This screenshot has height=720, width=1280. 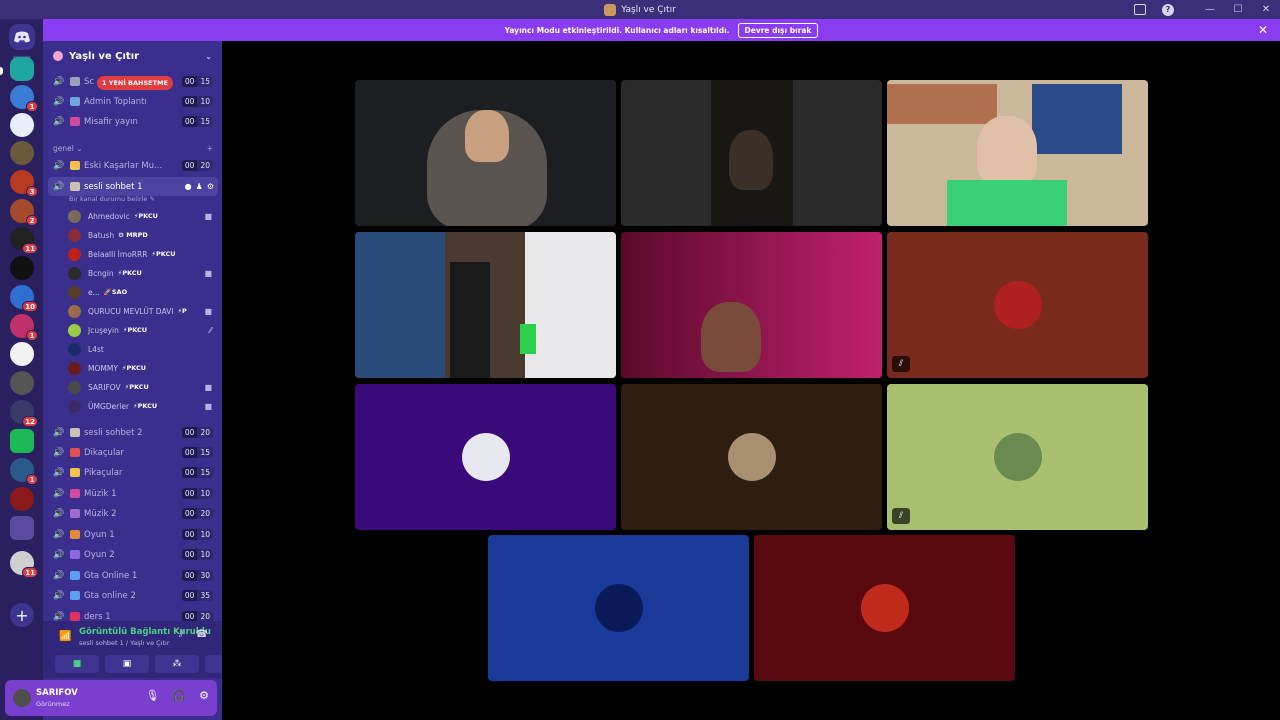 What do you see at coordinates (142, 254) in the screenshot?
I see `voice-user: Belaalli İmoRRR ⚡PKCU` at bounding box center [142, 254].